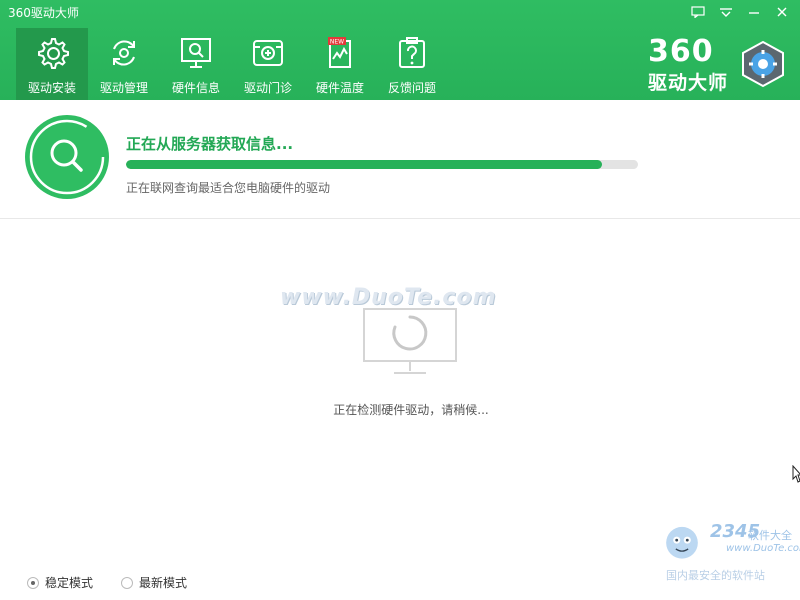  I want to click on corner-url: www.DuoTe.com, so click(763, 548).